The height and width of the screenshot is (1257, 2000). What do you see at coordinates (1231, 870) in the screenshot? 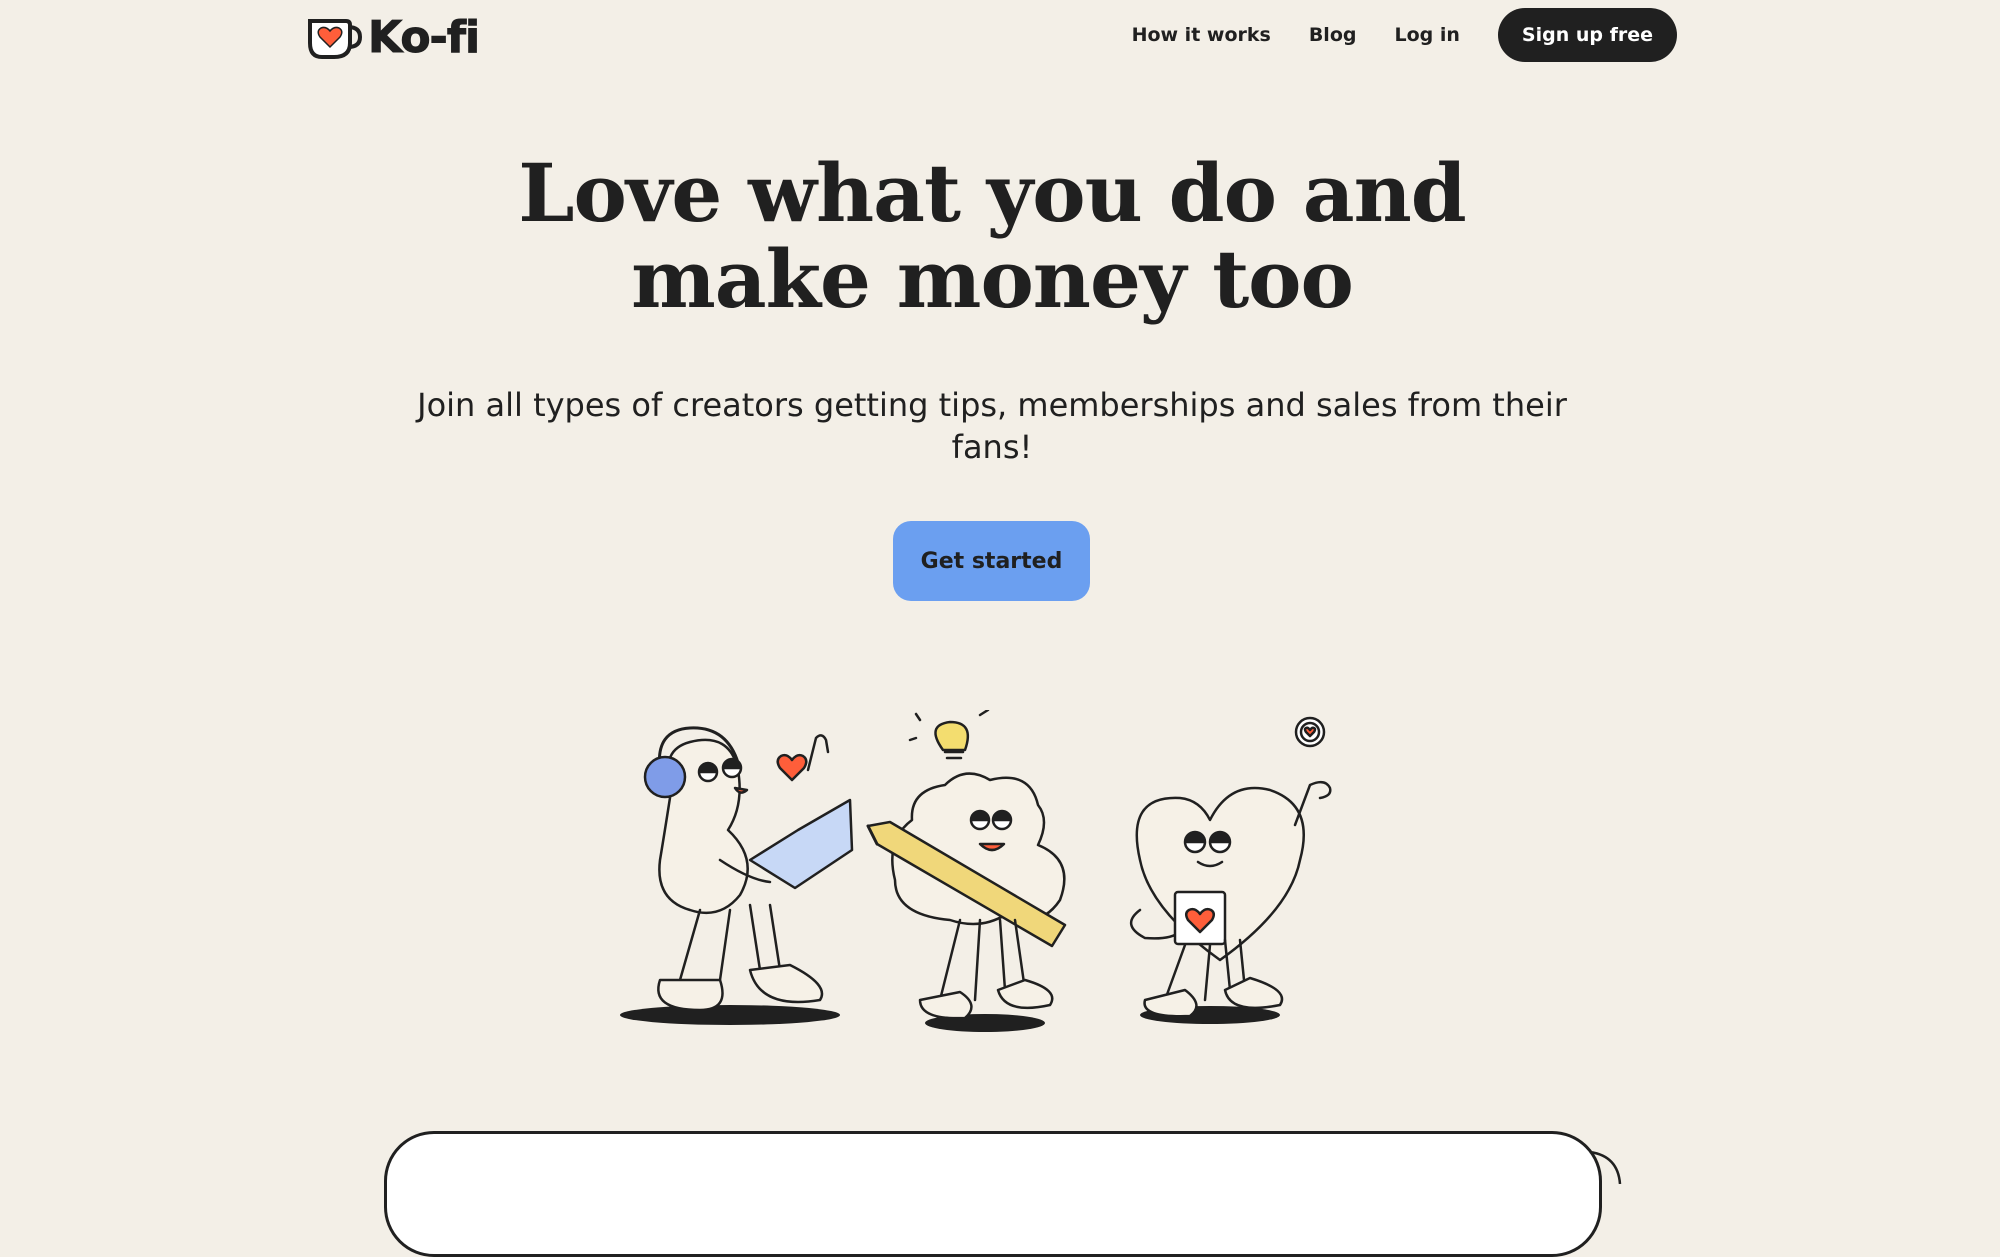
I see `creator-heart-character` at bounding box center [1231, 870].